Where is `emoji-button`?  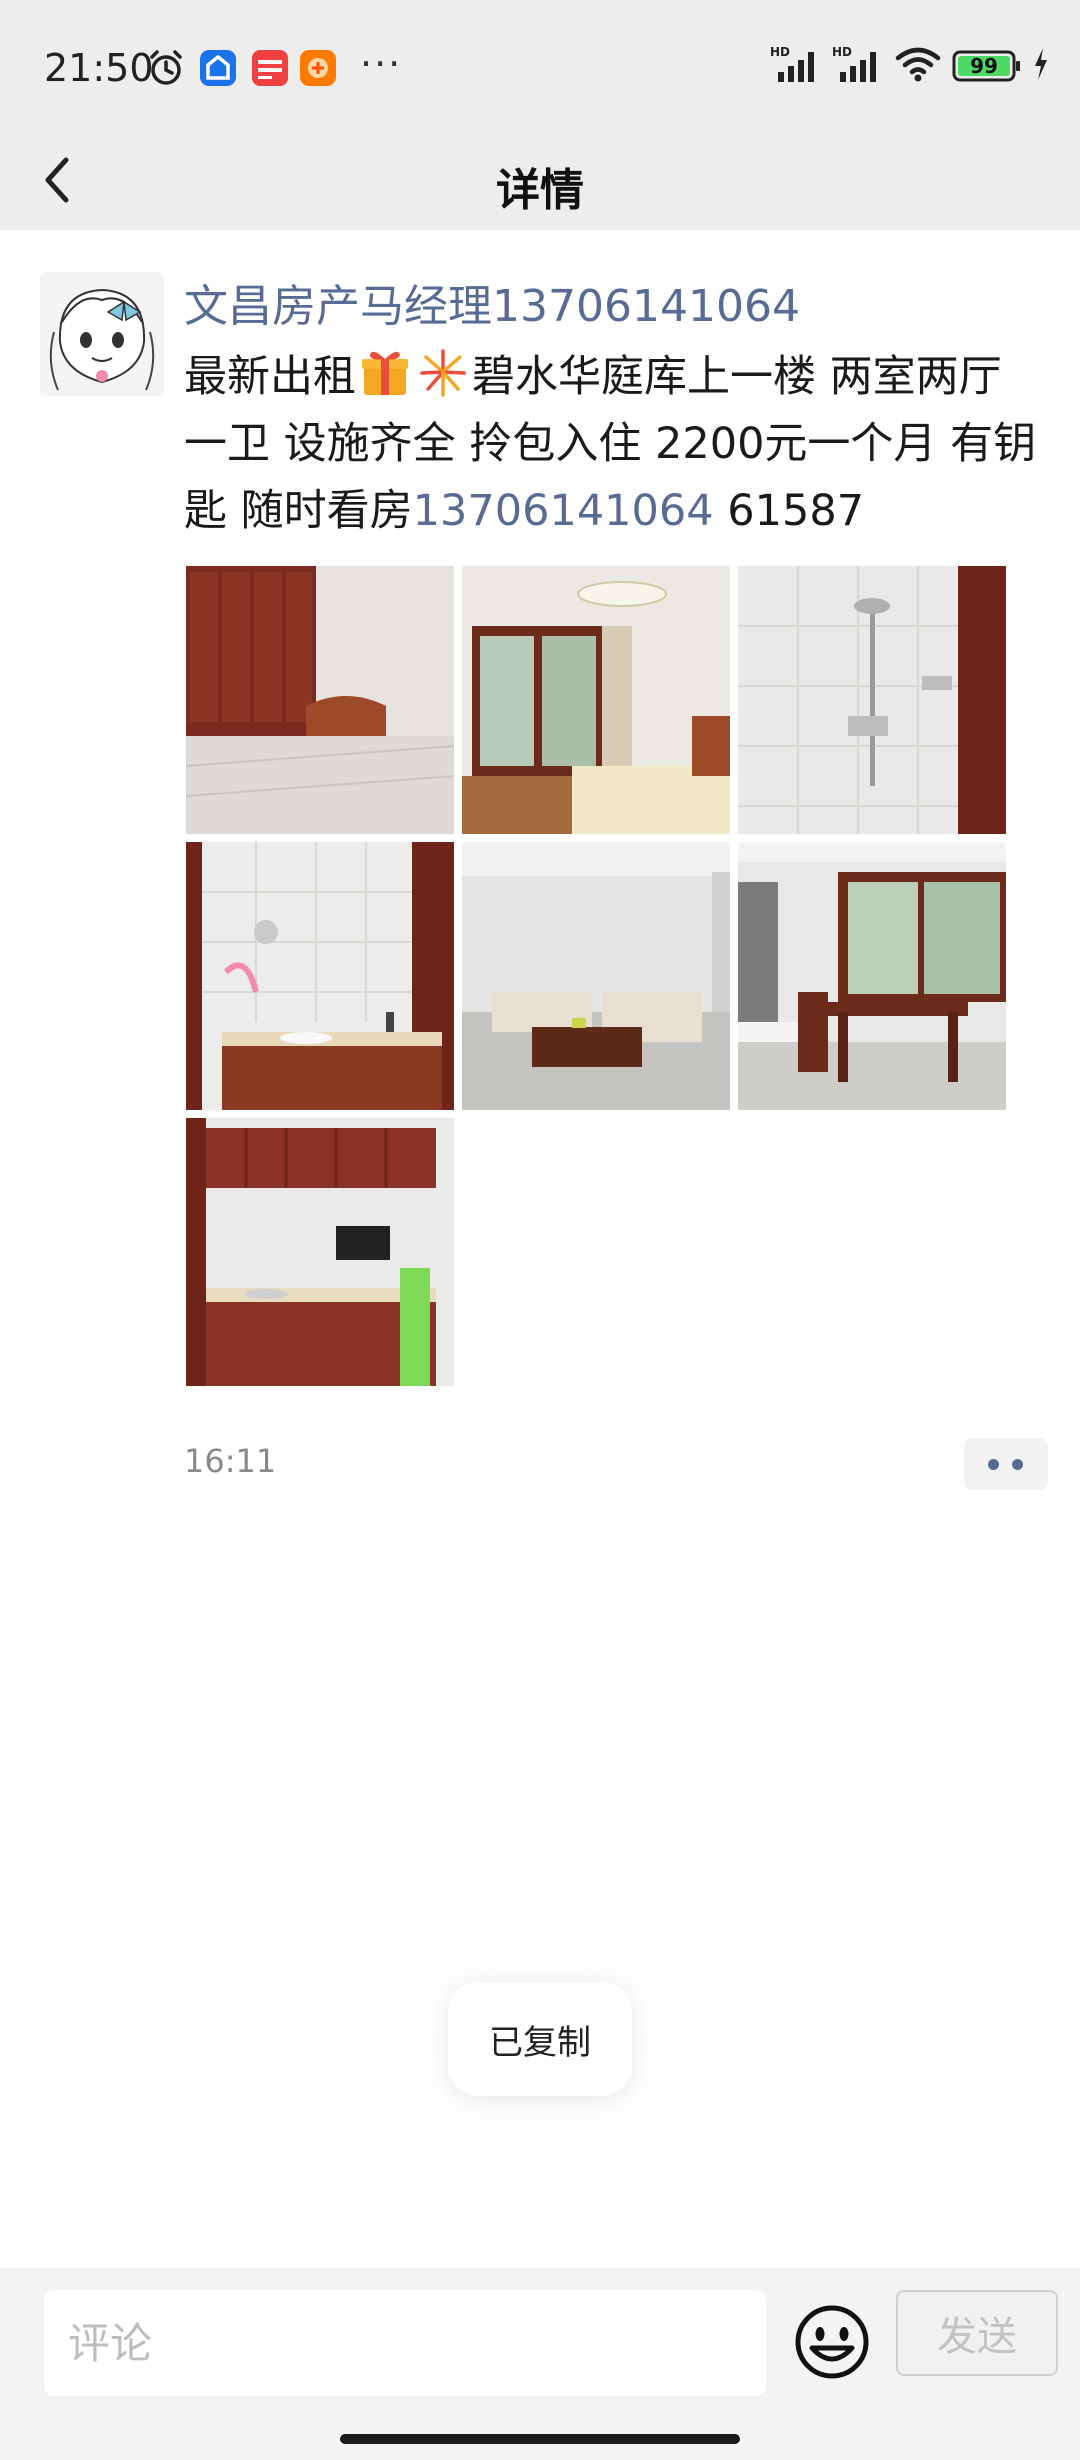
emoji-button is located at coordinates (832, 2342).